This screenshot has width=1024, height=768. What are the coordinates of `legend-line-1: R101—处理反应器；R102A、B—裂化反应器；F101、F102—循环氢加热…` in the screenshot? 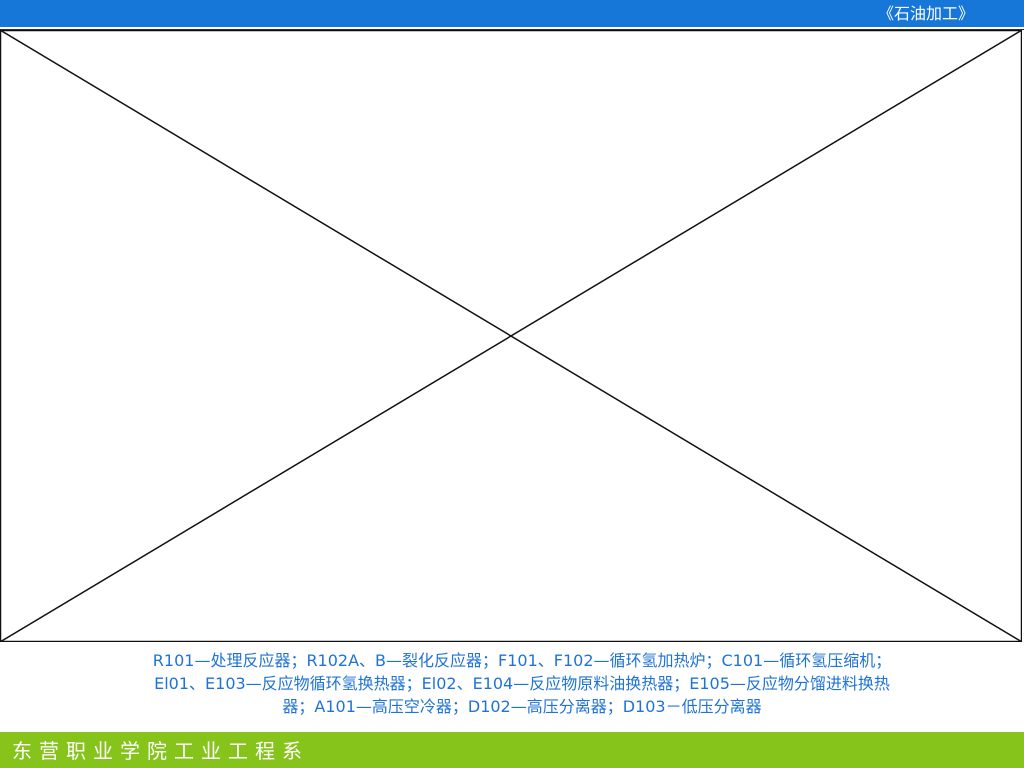 It's located at (522, 660).